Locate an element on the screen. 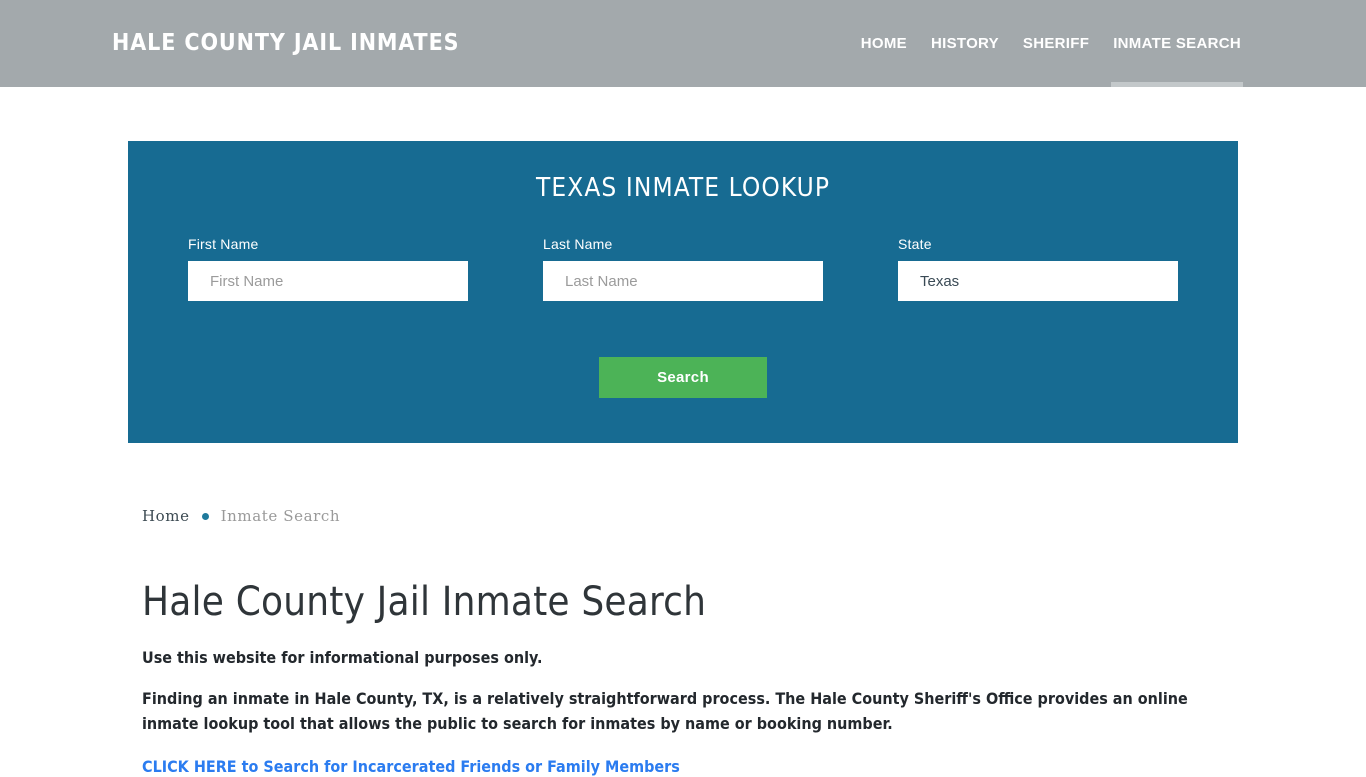 Image resolution: width=1366 pixels, height=777 pixels. nav-item-inmate-search: INMATE SEARCH is located at coordinates (1177, 43).